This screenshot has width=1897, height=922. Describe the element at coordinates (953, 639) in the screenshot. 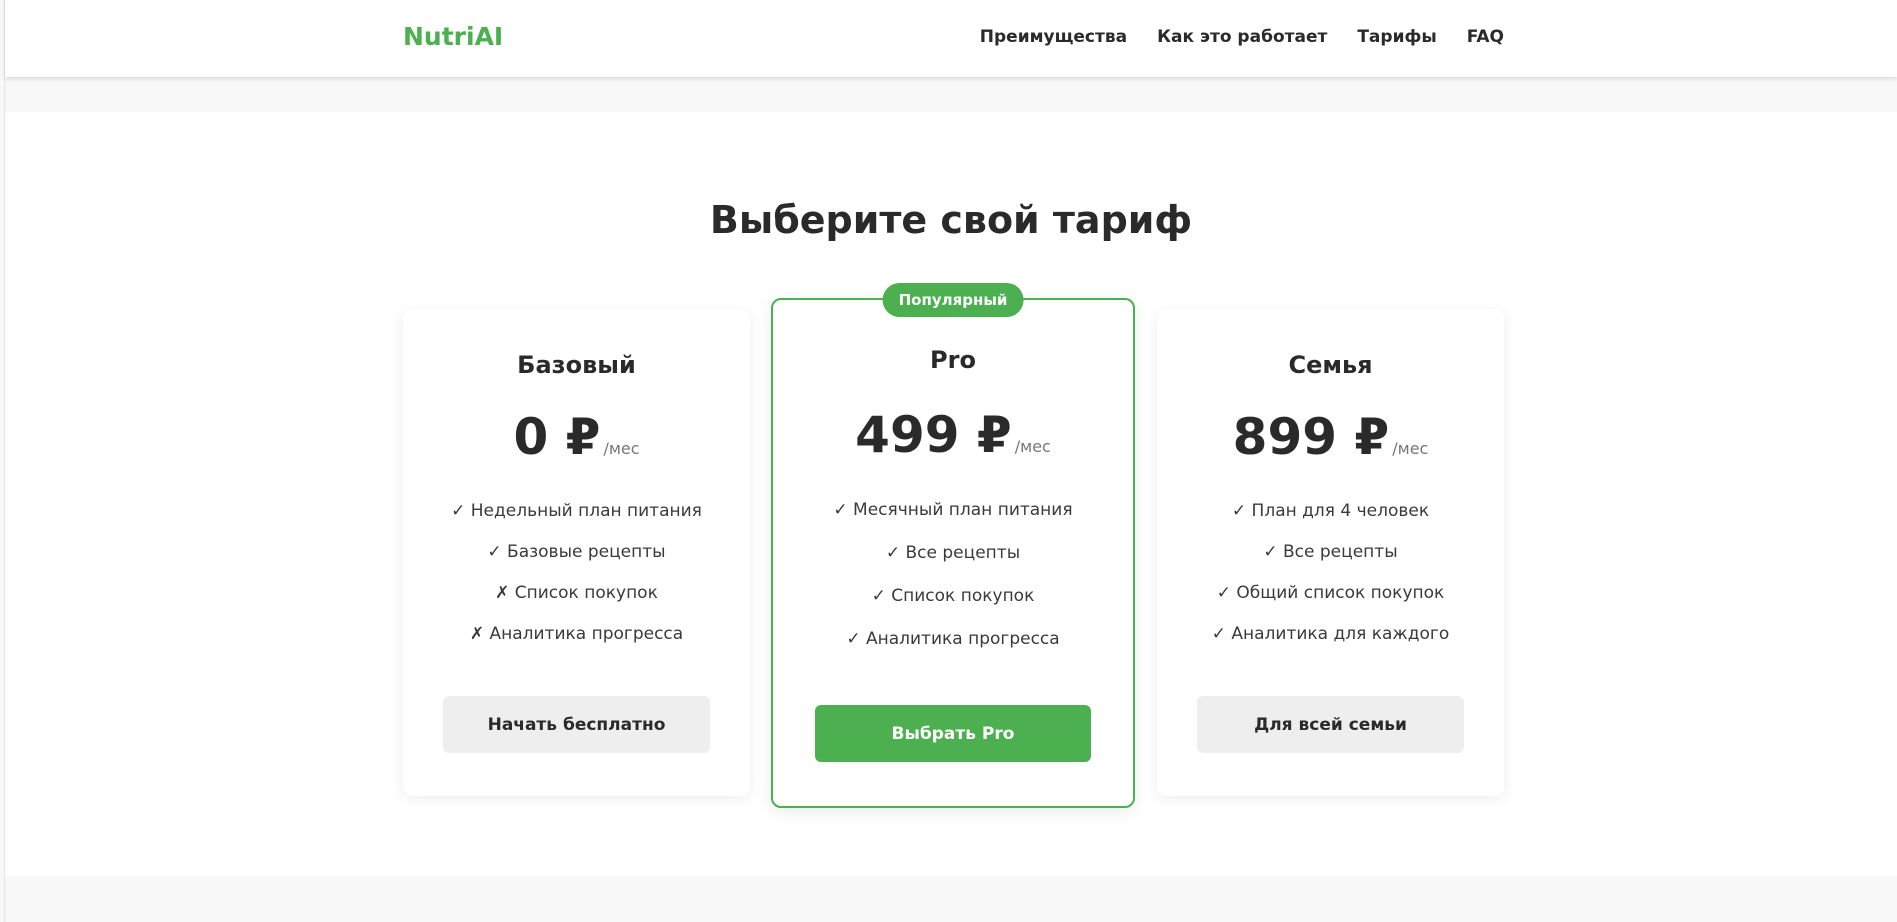

I see `feature-item: ✓ Аналитика прогресса` at that location.